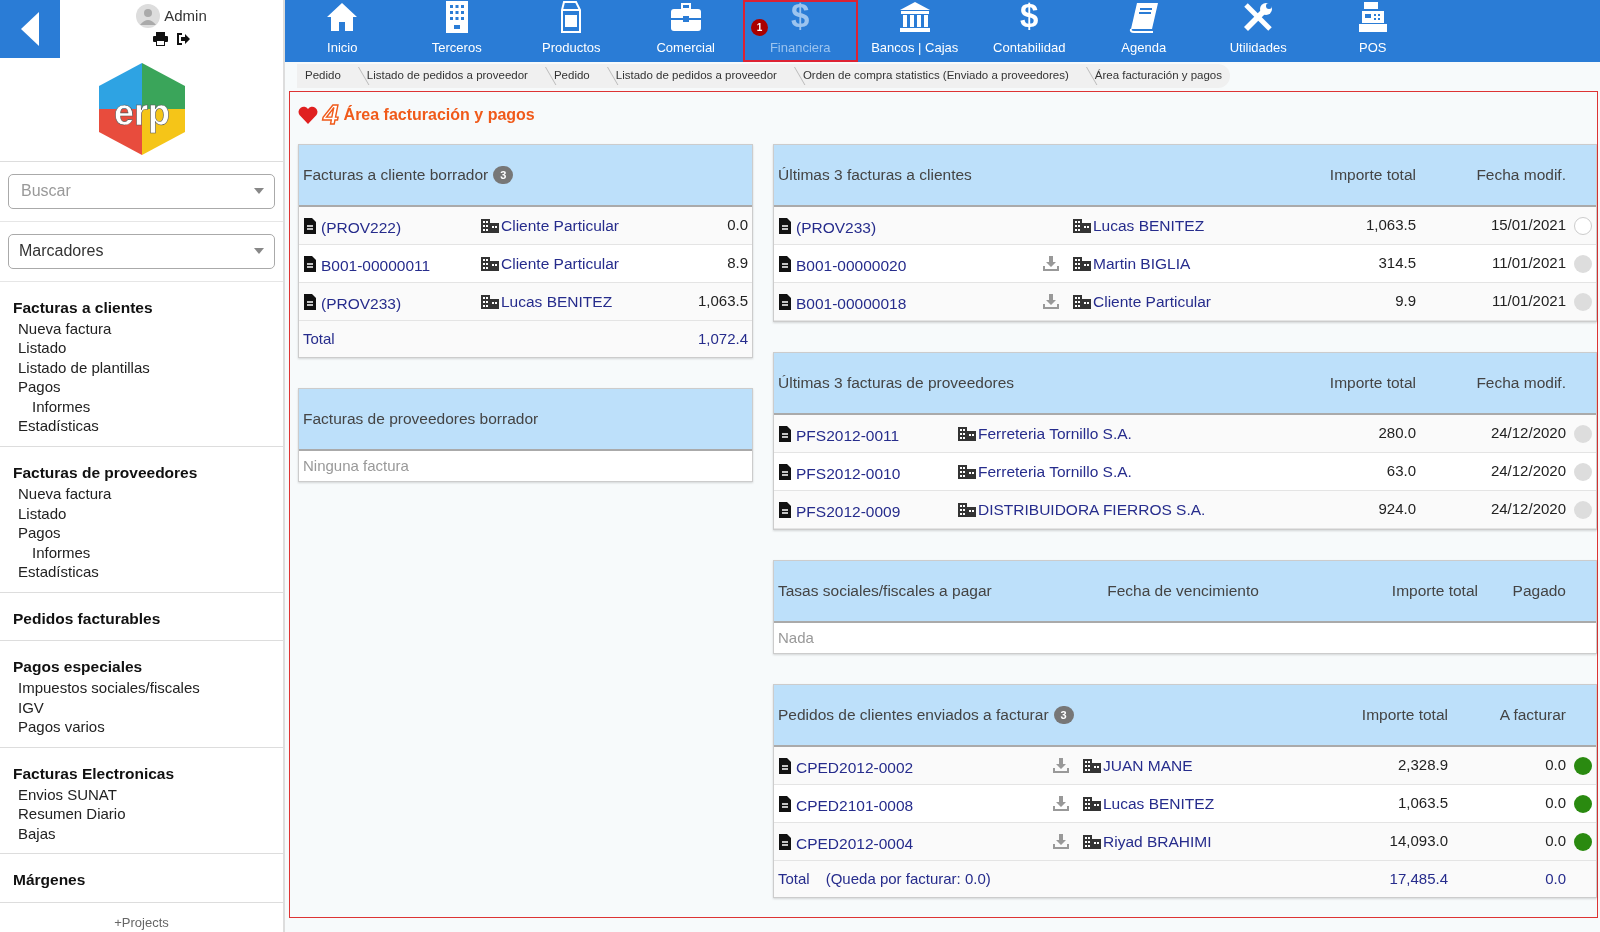 The width and height of the screenshot is (1600, 932). I want to click on amount-cell-text: 14,093.0, so click(1418, 841).